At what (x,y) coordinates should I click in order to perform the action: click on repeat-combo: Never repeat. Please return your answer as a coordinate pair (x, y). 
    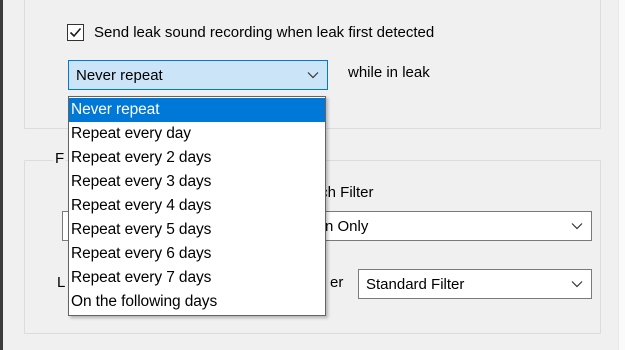
    Looking at the image, I should click on (198, 75).